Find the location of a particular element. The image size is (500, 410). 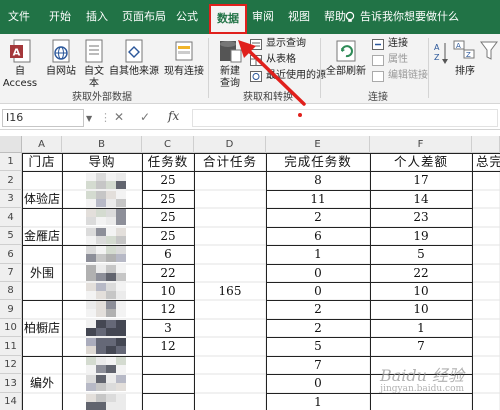

name-box: I16 is located at coordinates (43, 118).